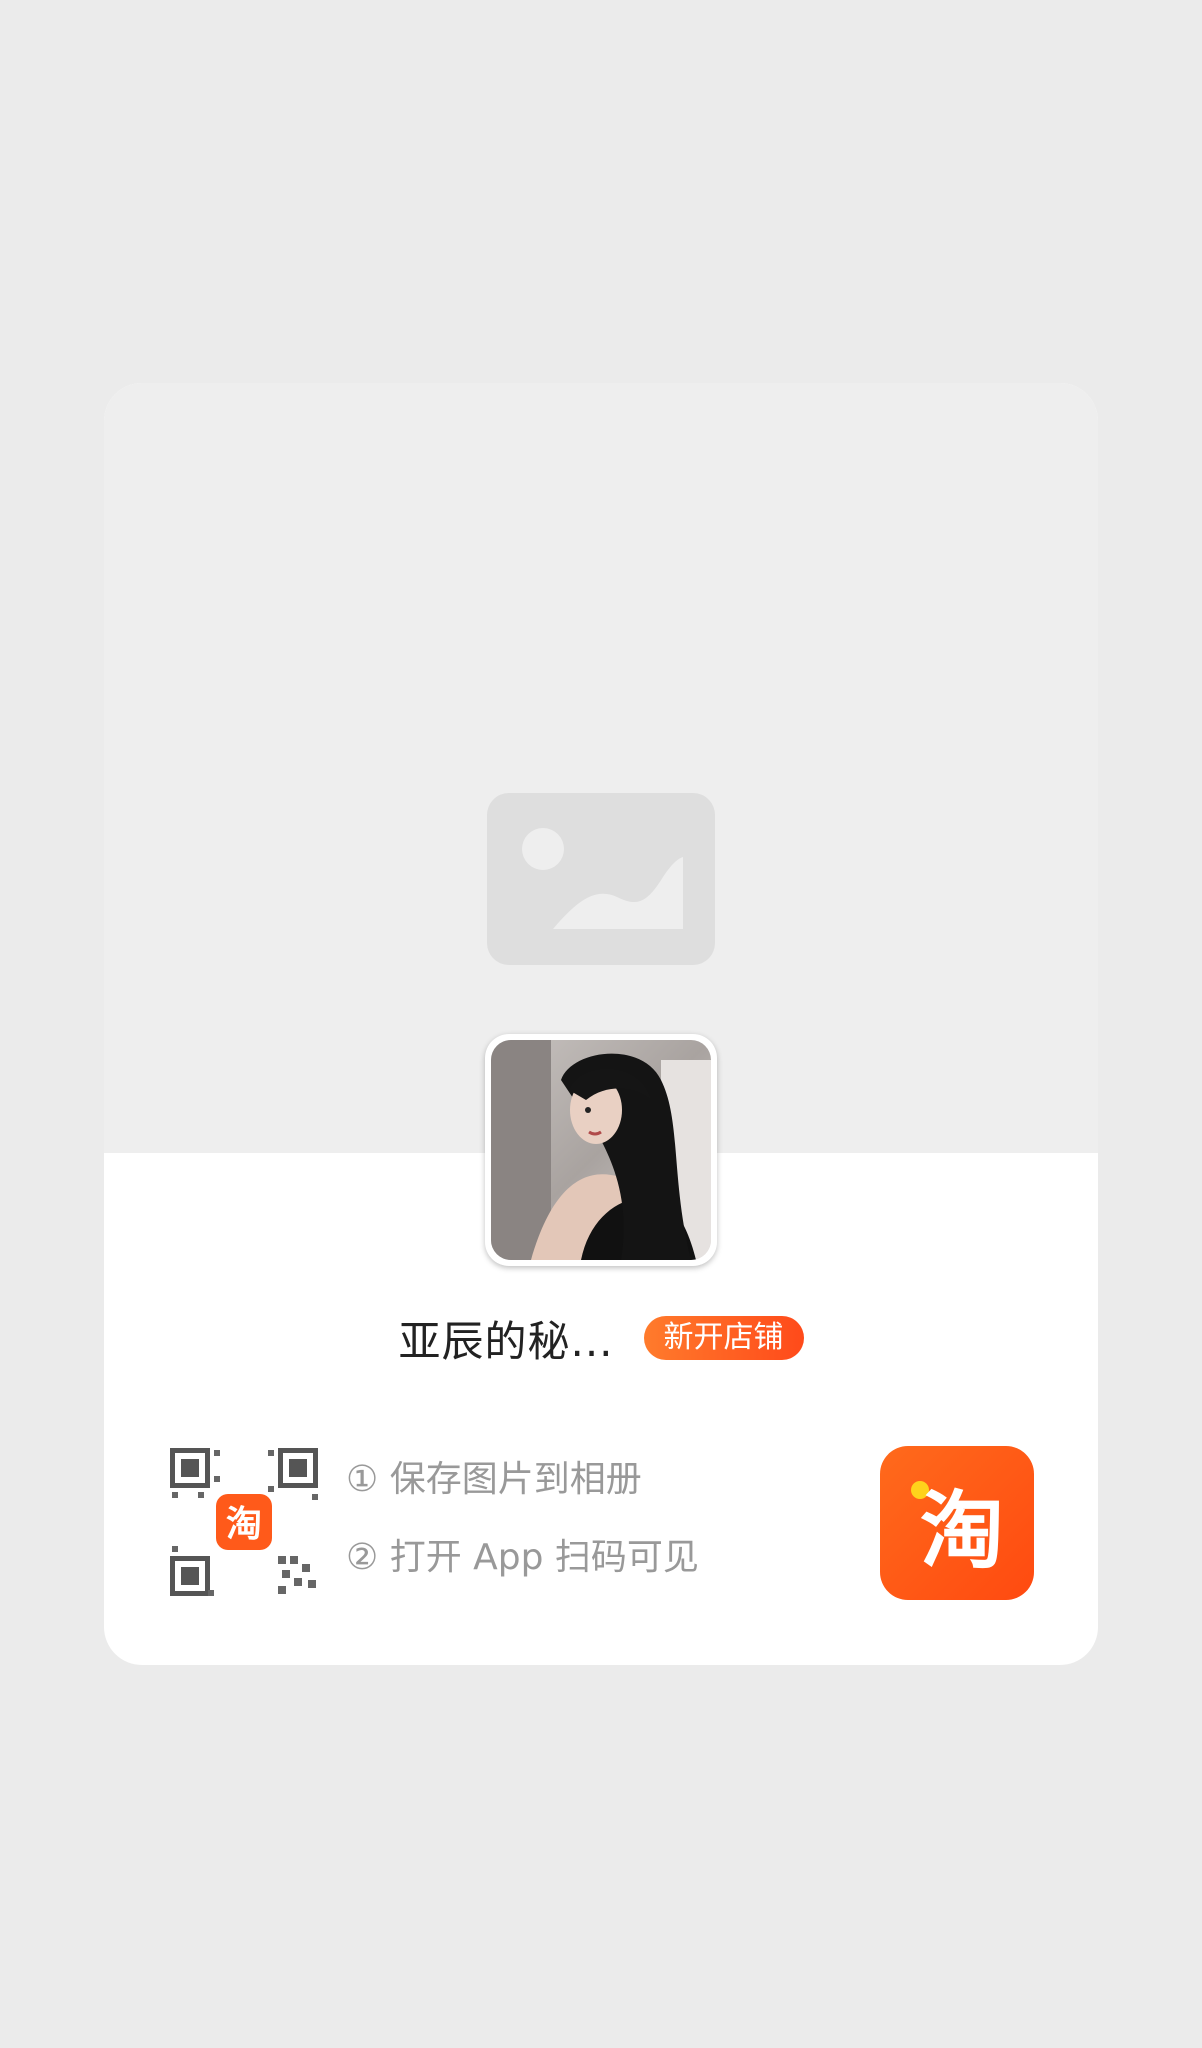  I want to click on shop-info-row: 亚辰的秘... 新开店铺, so click(601, 1338).